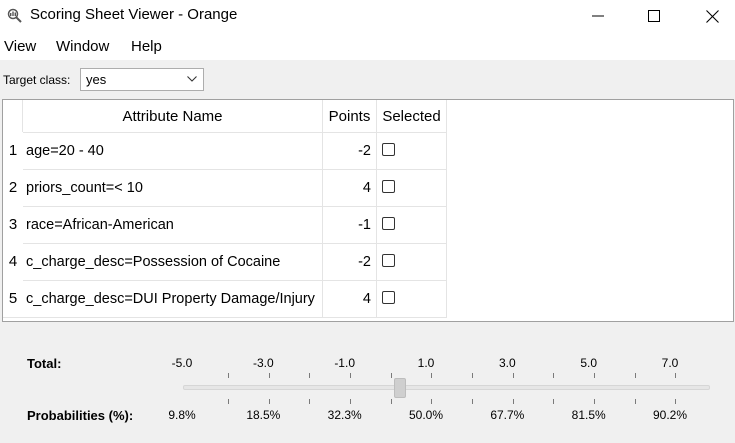  Describe the element at coordinates (588, 363) in the screenshot. I see `total-tick-label: 5.0` at that location.